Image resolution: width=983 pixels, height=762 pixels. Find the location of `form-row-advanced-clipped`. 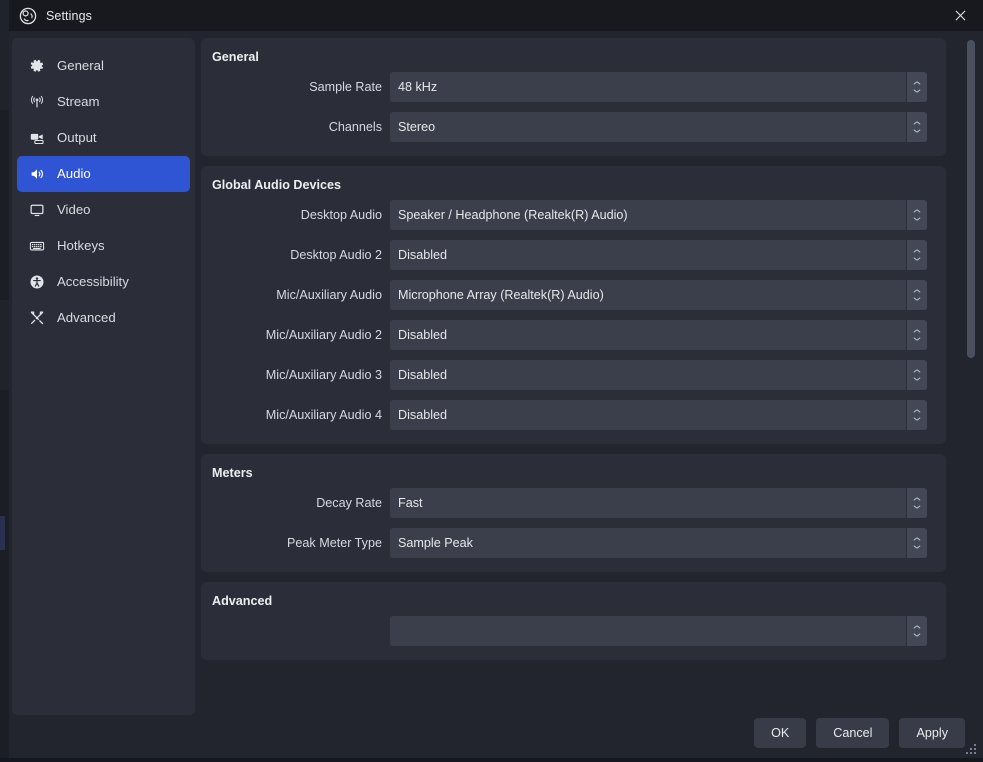

form-row-advanced-clipped is located at coordinates (573, 631).